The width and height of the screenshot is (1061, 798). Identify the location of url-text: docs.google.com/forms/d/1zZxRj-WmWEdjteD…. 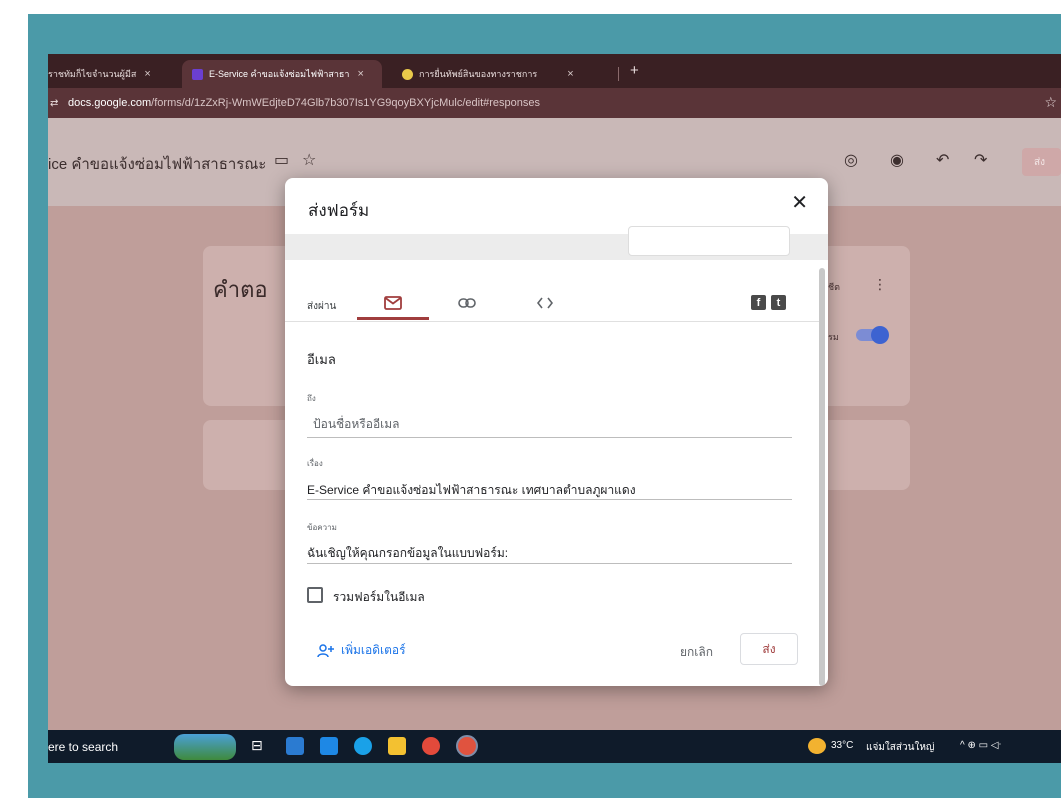
(304, 103).